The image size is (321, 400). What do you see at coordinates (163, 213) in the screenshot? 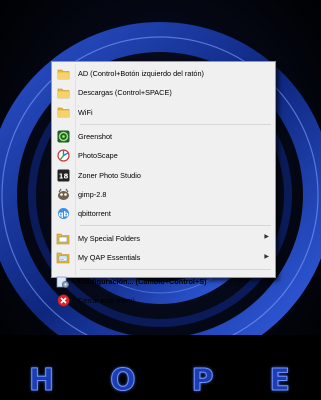
I see `menu-item-qbittorrent: qb qbittorrent` at bounding box center [163, 213].